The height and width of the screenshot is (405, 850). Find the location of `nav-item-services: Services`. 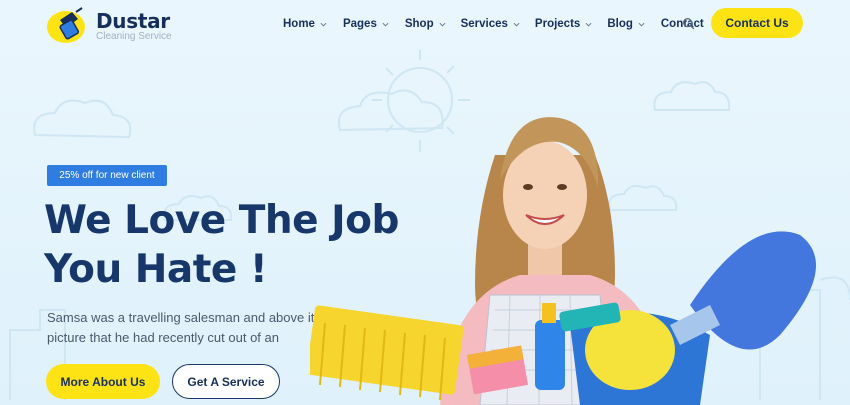

nav-item-services: Services is located at coordinates (490, 24).